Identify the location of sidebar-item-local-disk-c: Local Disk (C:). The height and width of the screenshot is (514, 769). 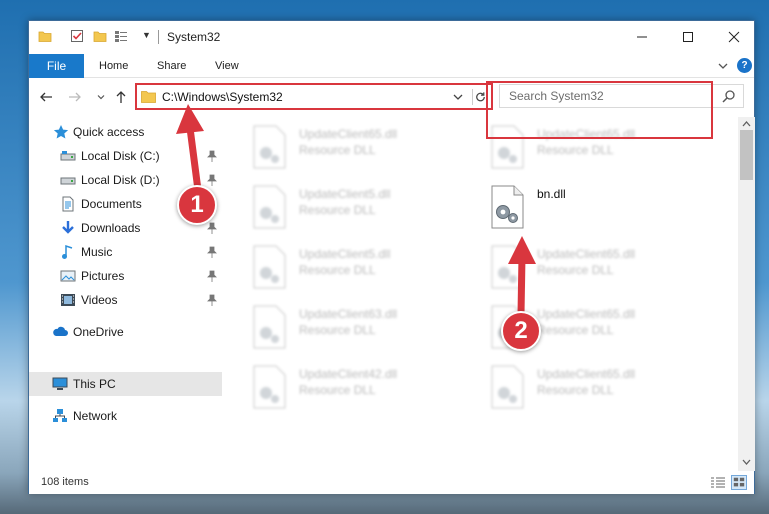
(125, 156).